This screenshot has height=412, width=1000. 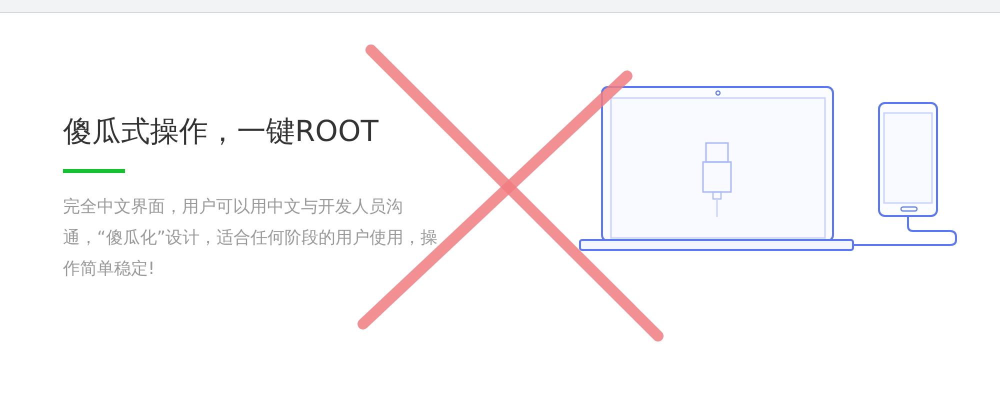 What do you see at coordinates (221, 131) in the screenshot?
I see `headline: 傻瓜式操作，一键ROOT` at bounding box center [221, 131].